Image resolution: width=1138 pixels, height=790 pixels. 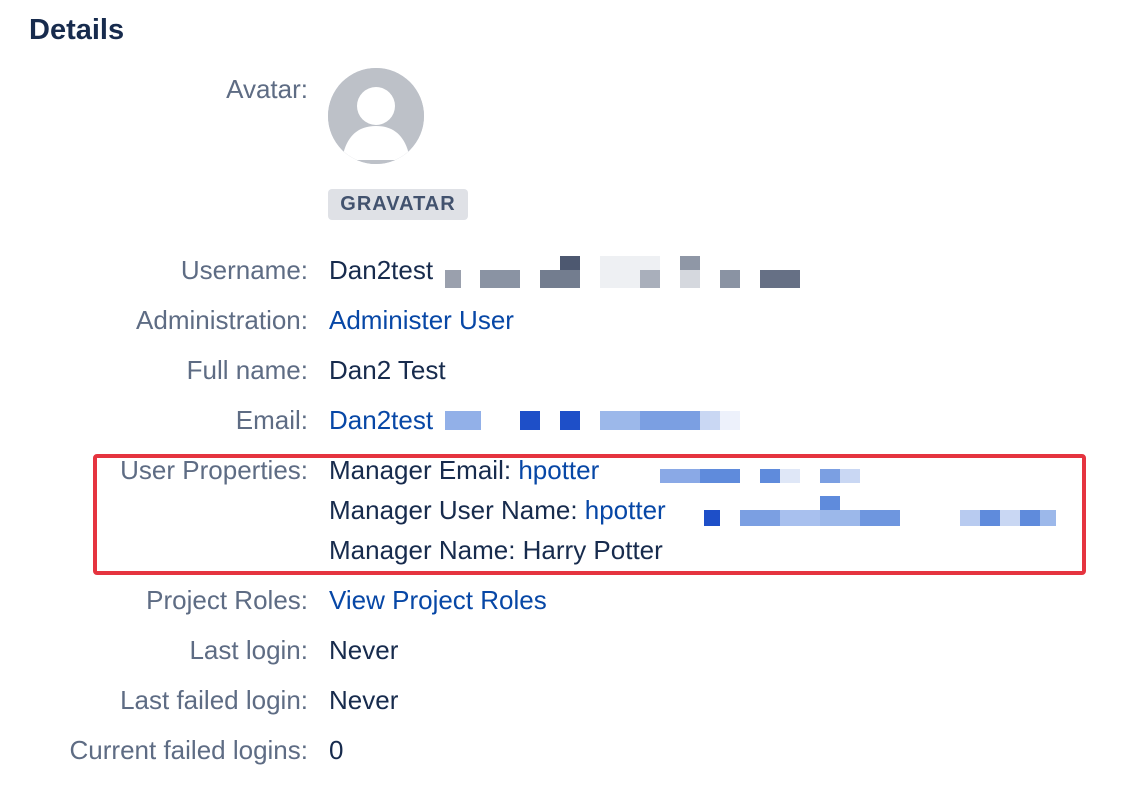 What do you see at coordinates (336, 750) in the screenshot?
I see `current-failed-logins-value: 0` at bounding box center [336, 750].